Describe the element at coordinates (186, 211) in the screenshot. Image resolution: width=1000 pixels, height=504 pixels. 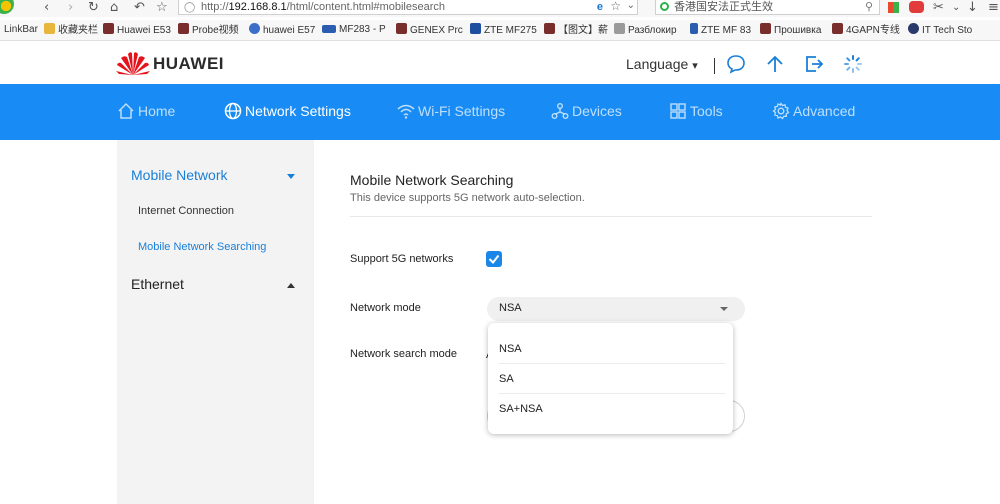
I see `sidebar-item-internet-connection: Internet Connection` at that location.